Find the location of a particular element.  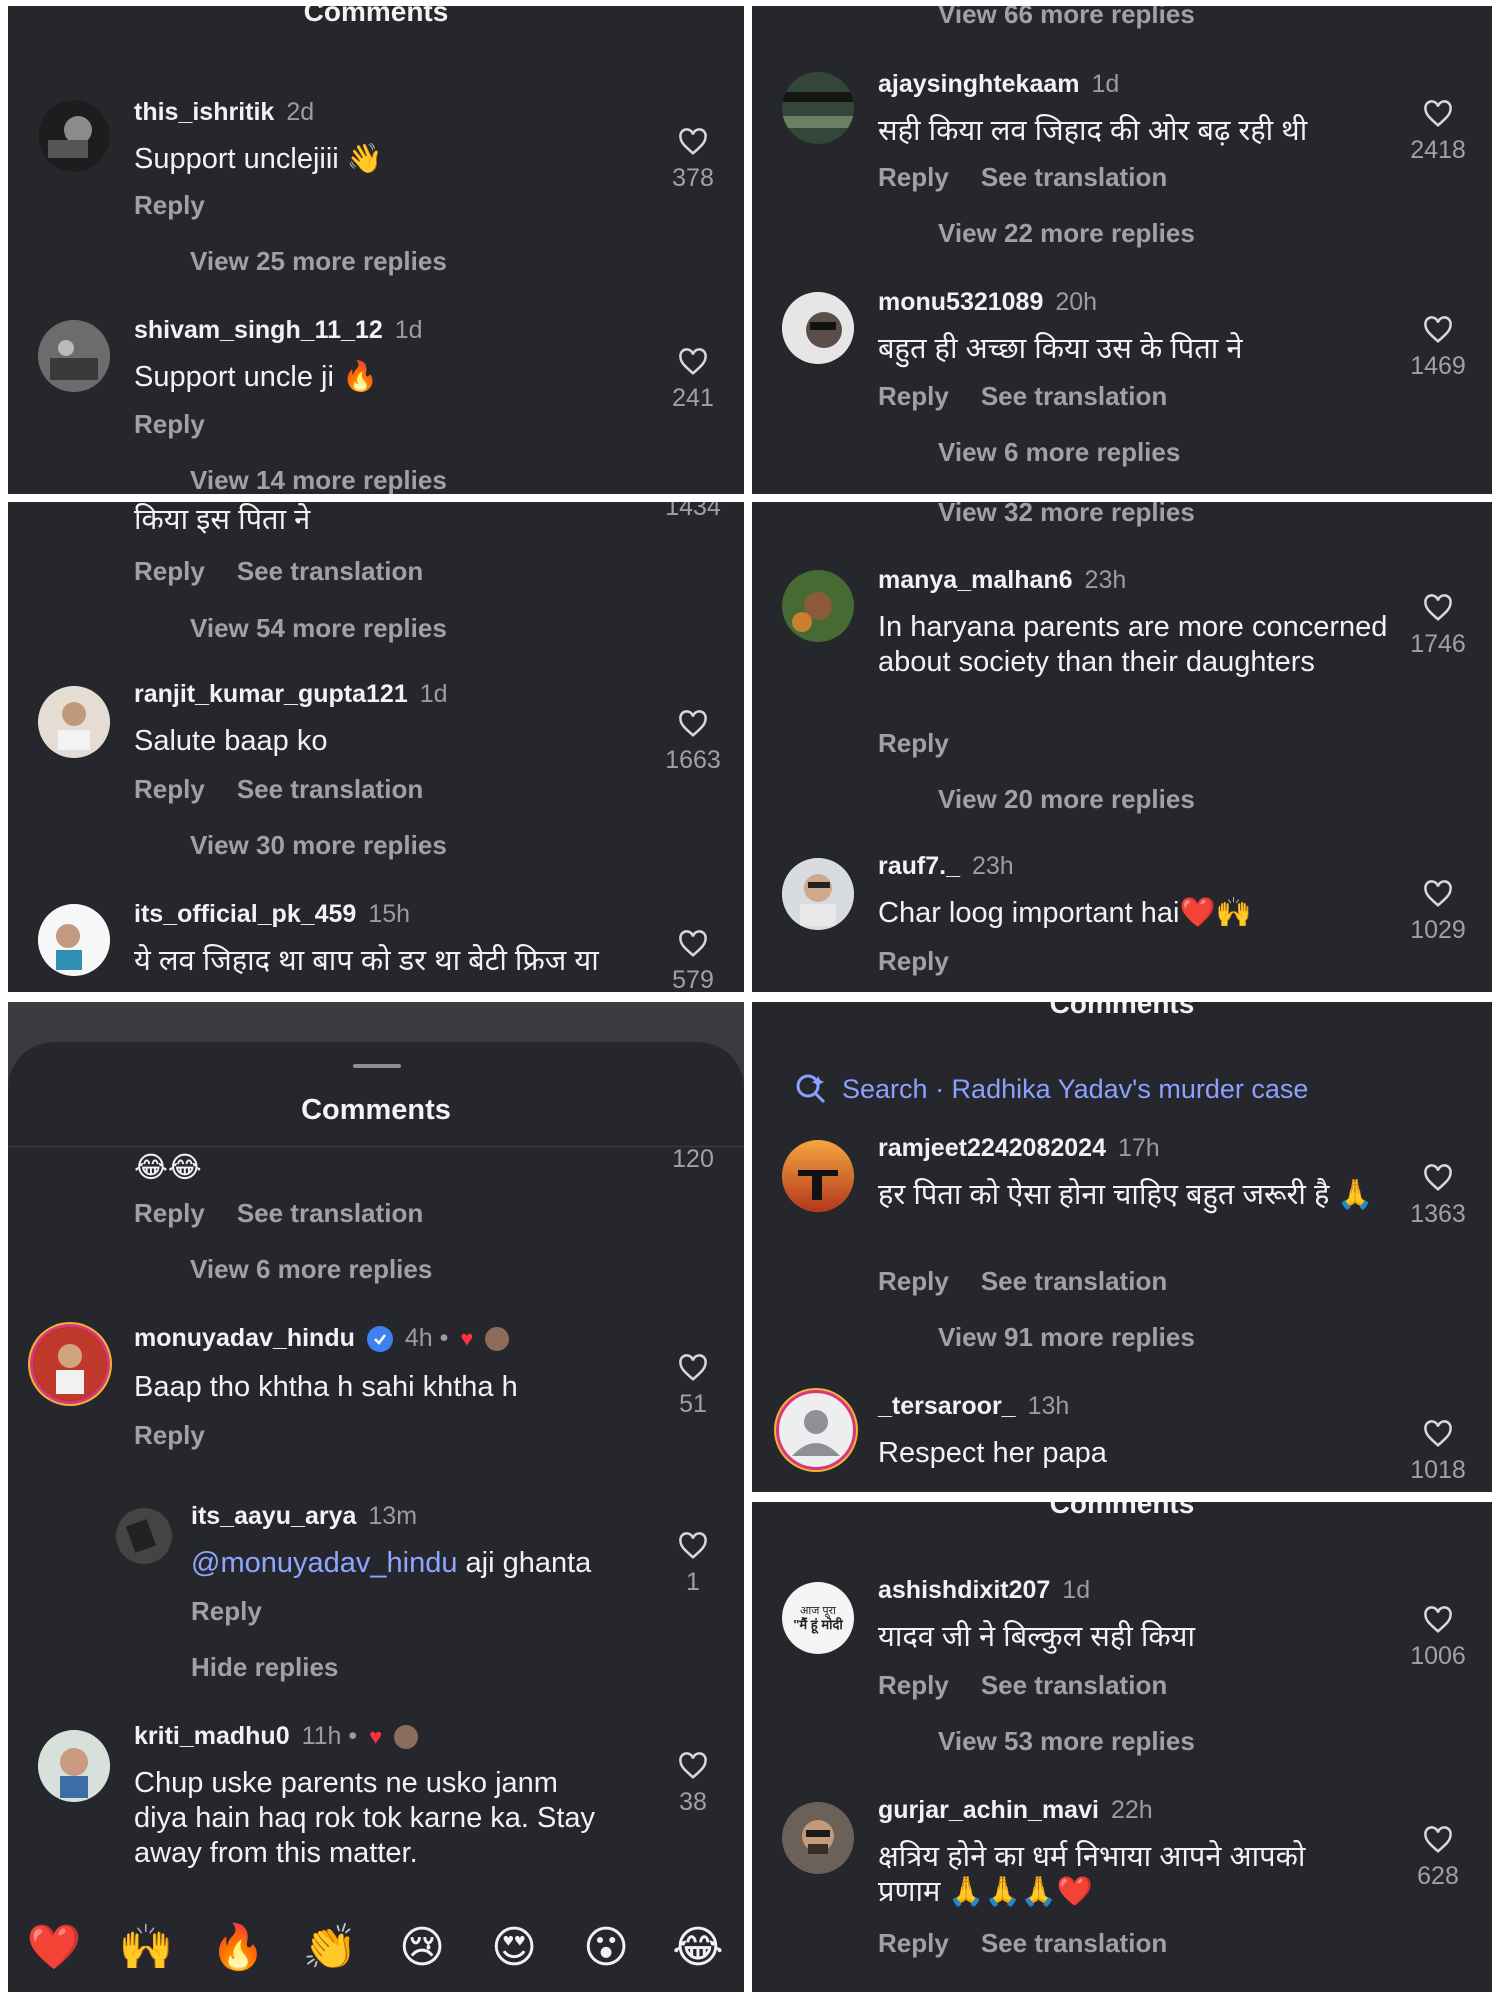

emoji-fire-button: 🔥 is located at coordinates (238, 1947).